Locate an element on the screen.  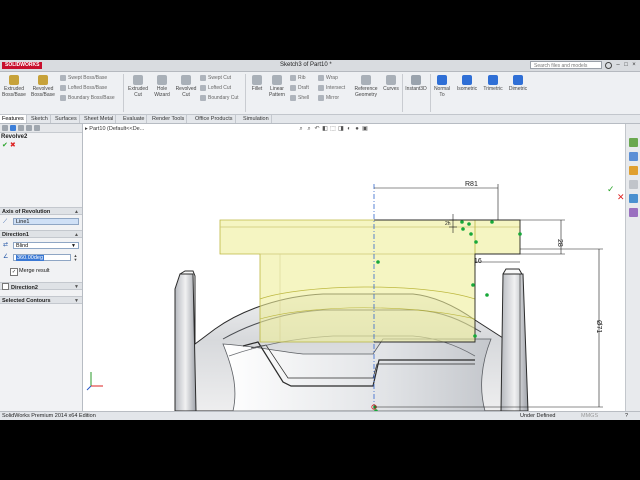
display-manager-icon is located at coordinates (37, 128).